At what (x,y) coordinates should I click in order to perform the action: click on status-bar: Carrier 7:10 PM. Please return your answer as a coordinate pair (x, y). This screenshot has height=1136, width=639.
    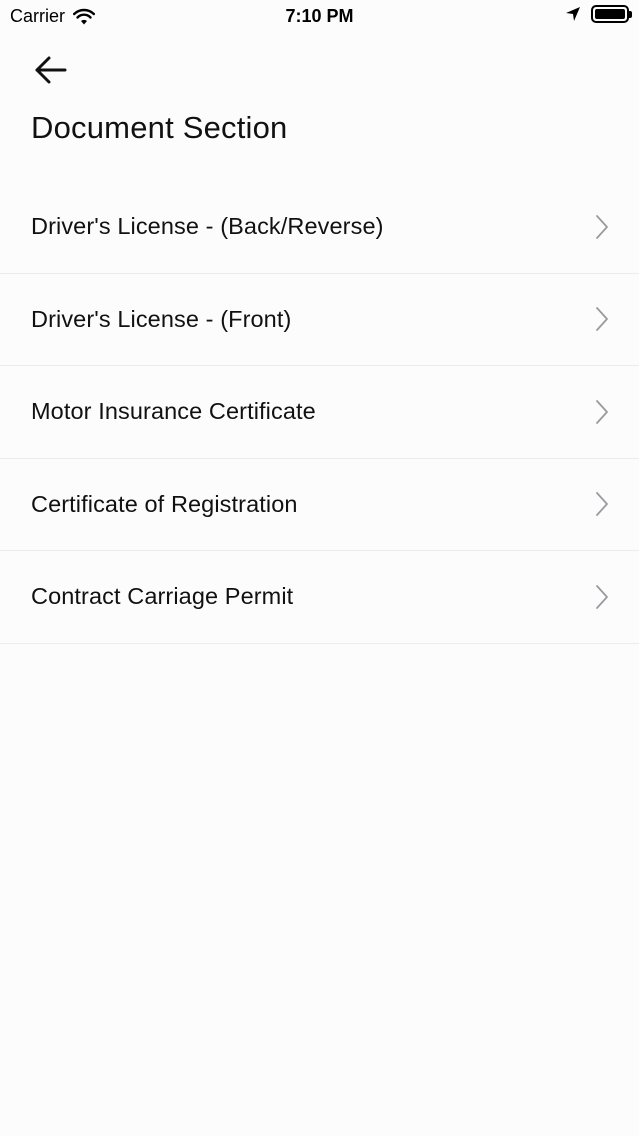
    Looking at the image, I should click on (319, 17).